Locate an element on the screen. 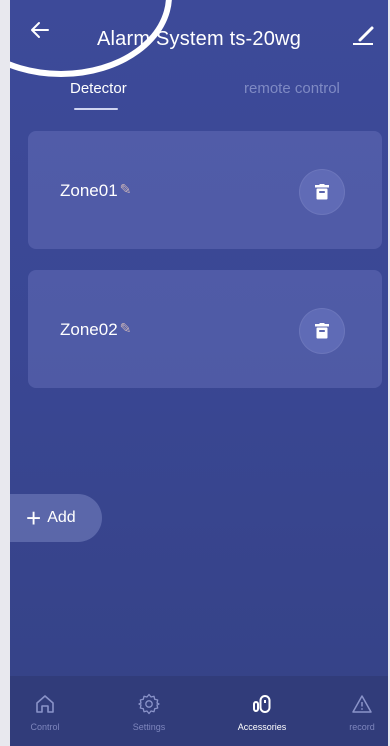 This screenshot has height=746, width=390. zone-name: Zone02 is located at coordinates (89, 329).